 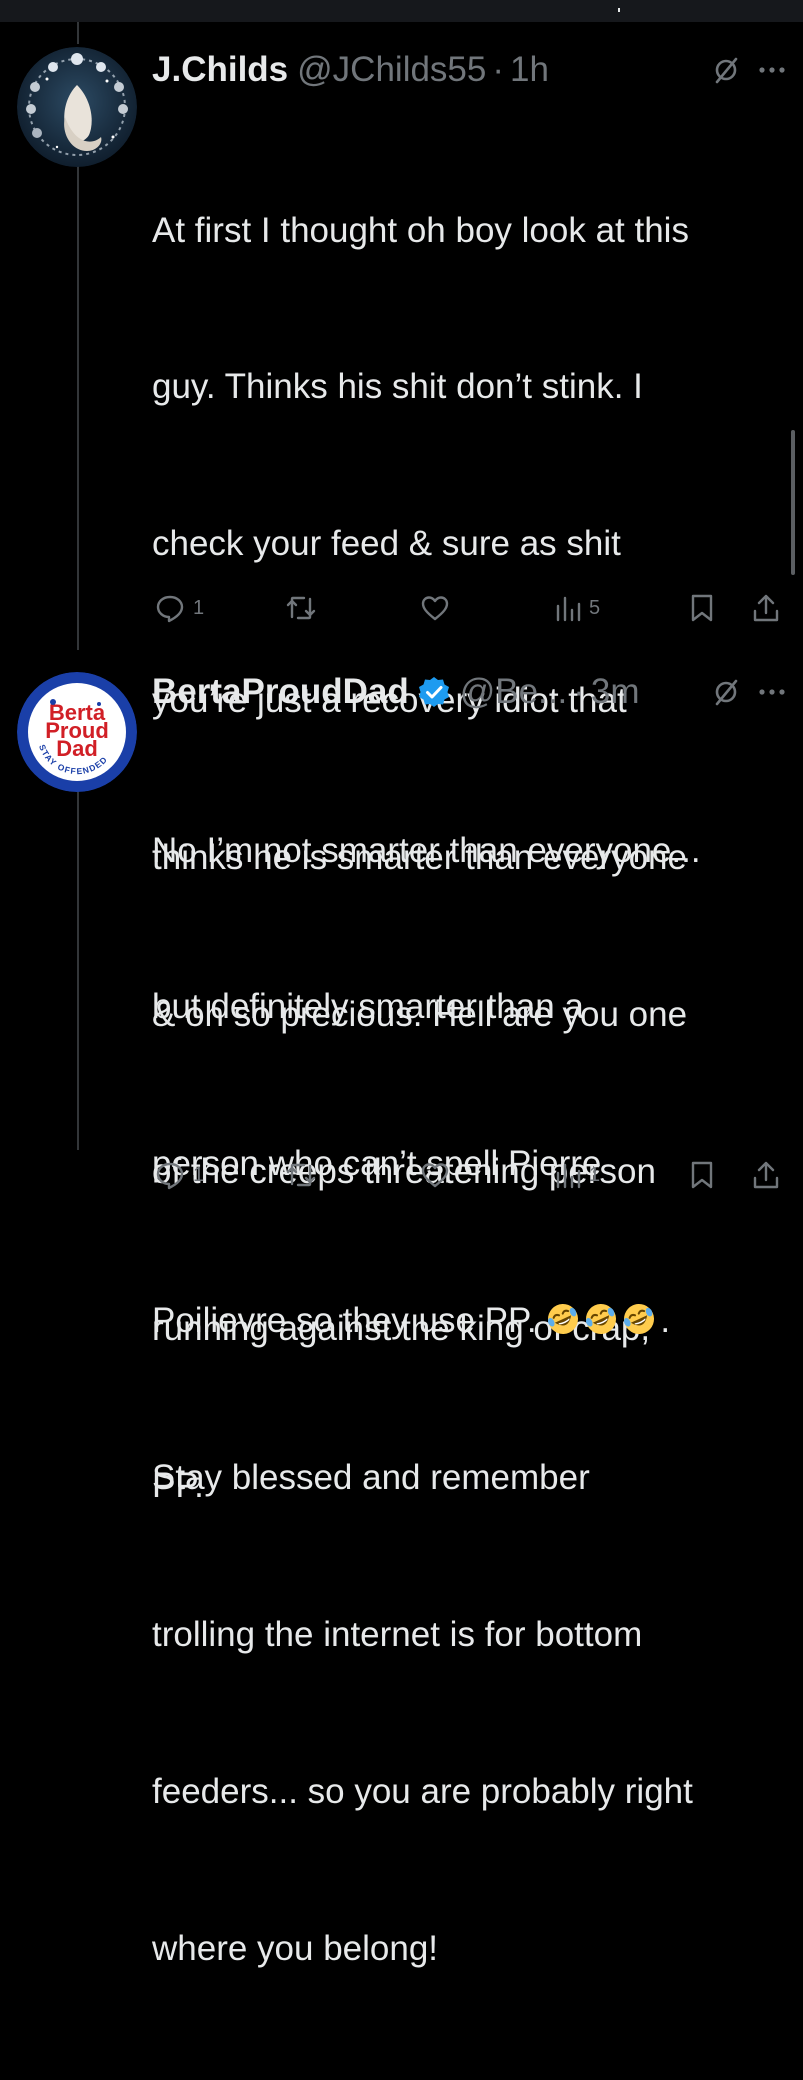 What do you see at coordinates (220, 70) in the screenshot?
I see `display-name: J.Childs` at bounding box center [220, 70].